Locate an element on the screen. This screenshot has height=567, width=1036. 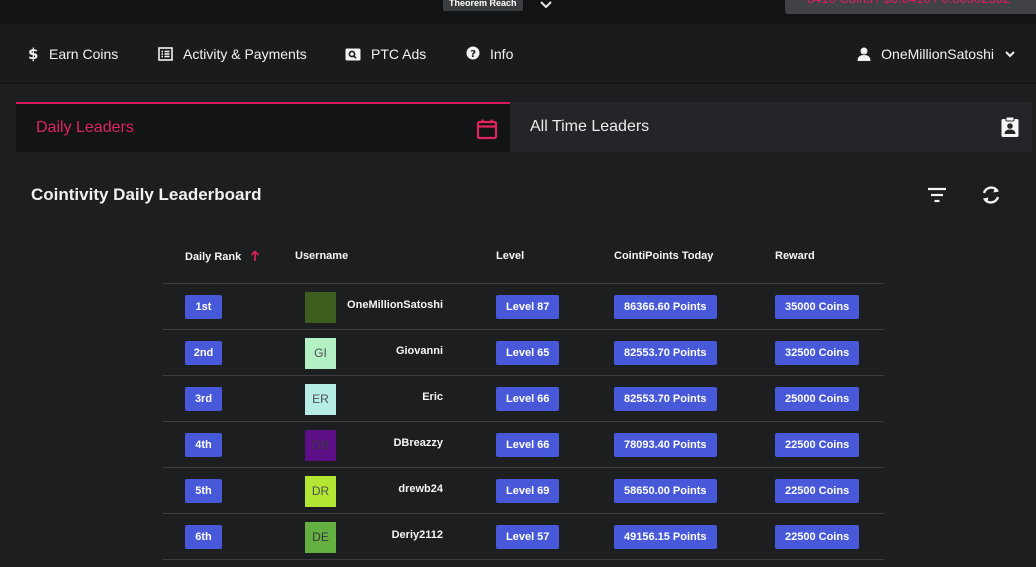
nav-activity-payments: Activity & Payments is located at coordinates (232, 54).